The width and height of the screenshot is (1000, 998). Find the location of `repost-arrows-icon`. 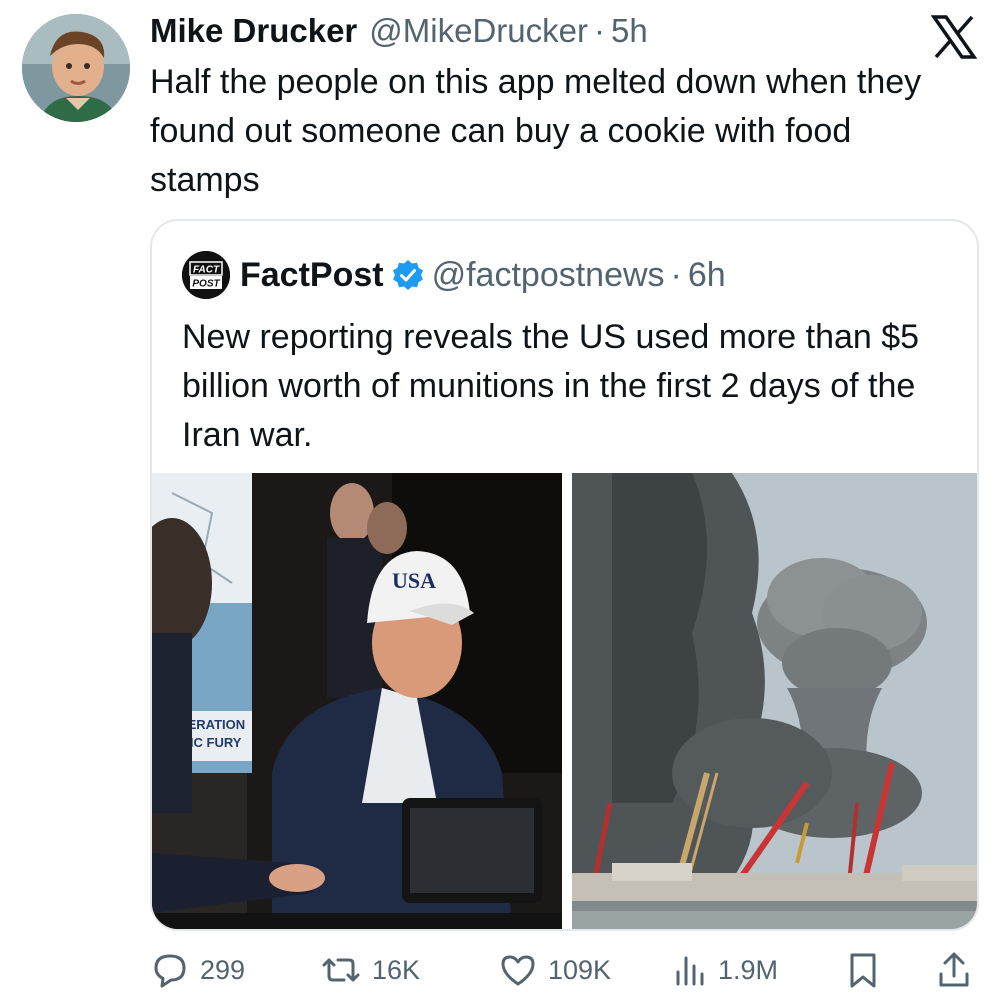

repost-arrows-icon is located at coordinates (341, 970).